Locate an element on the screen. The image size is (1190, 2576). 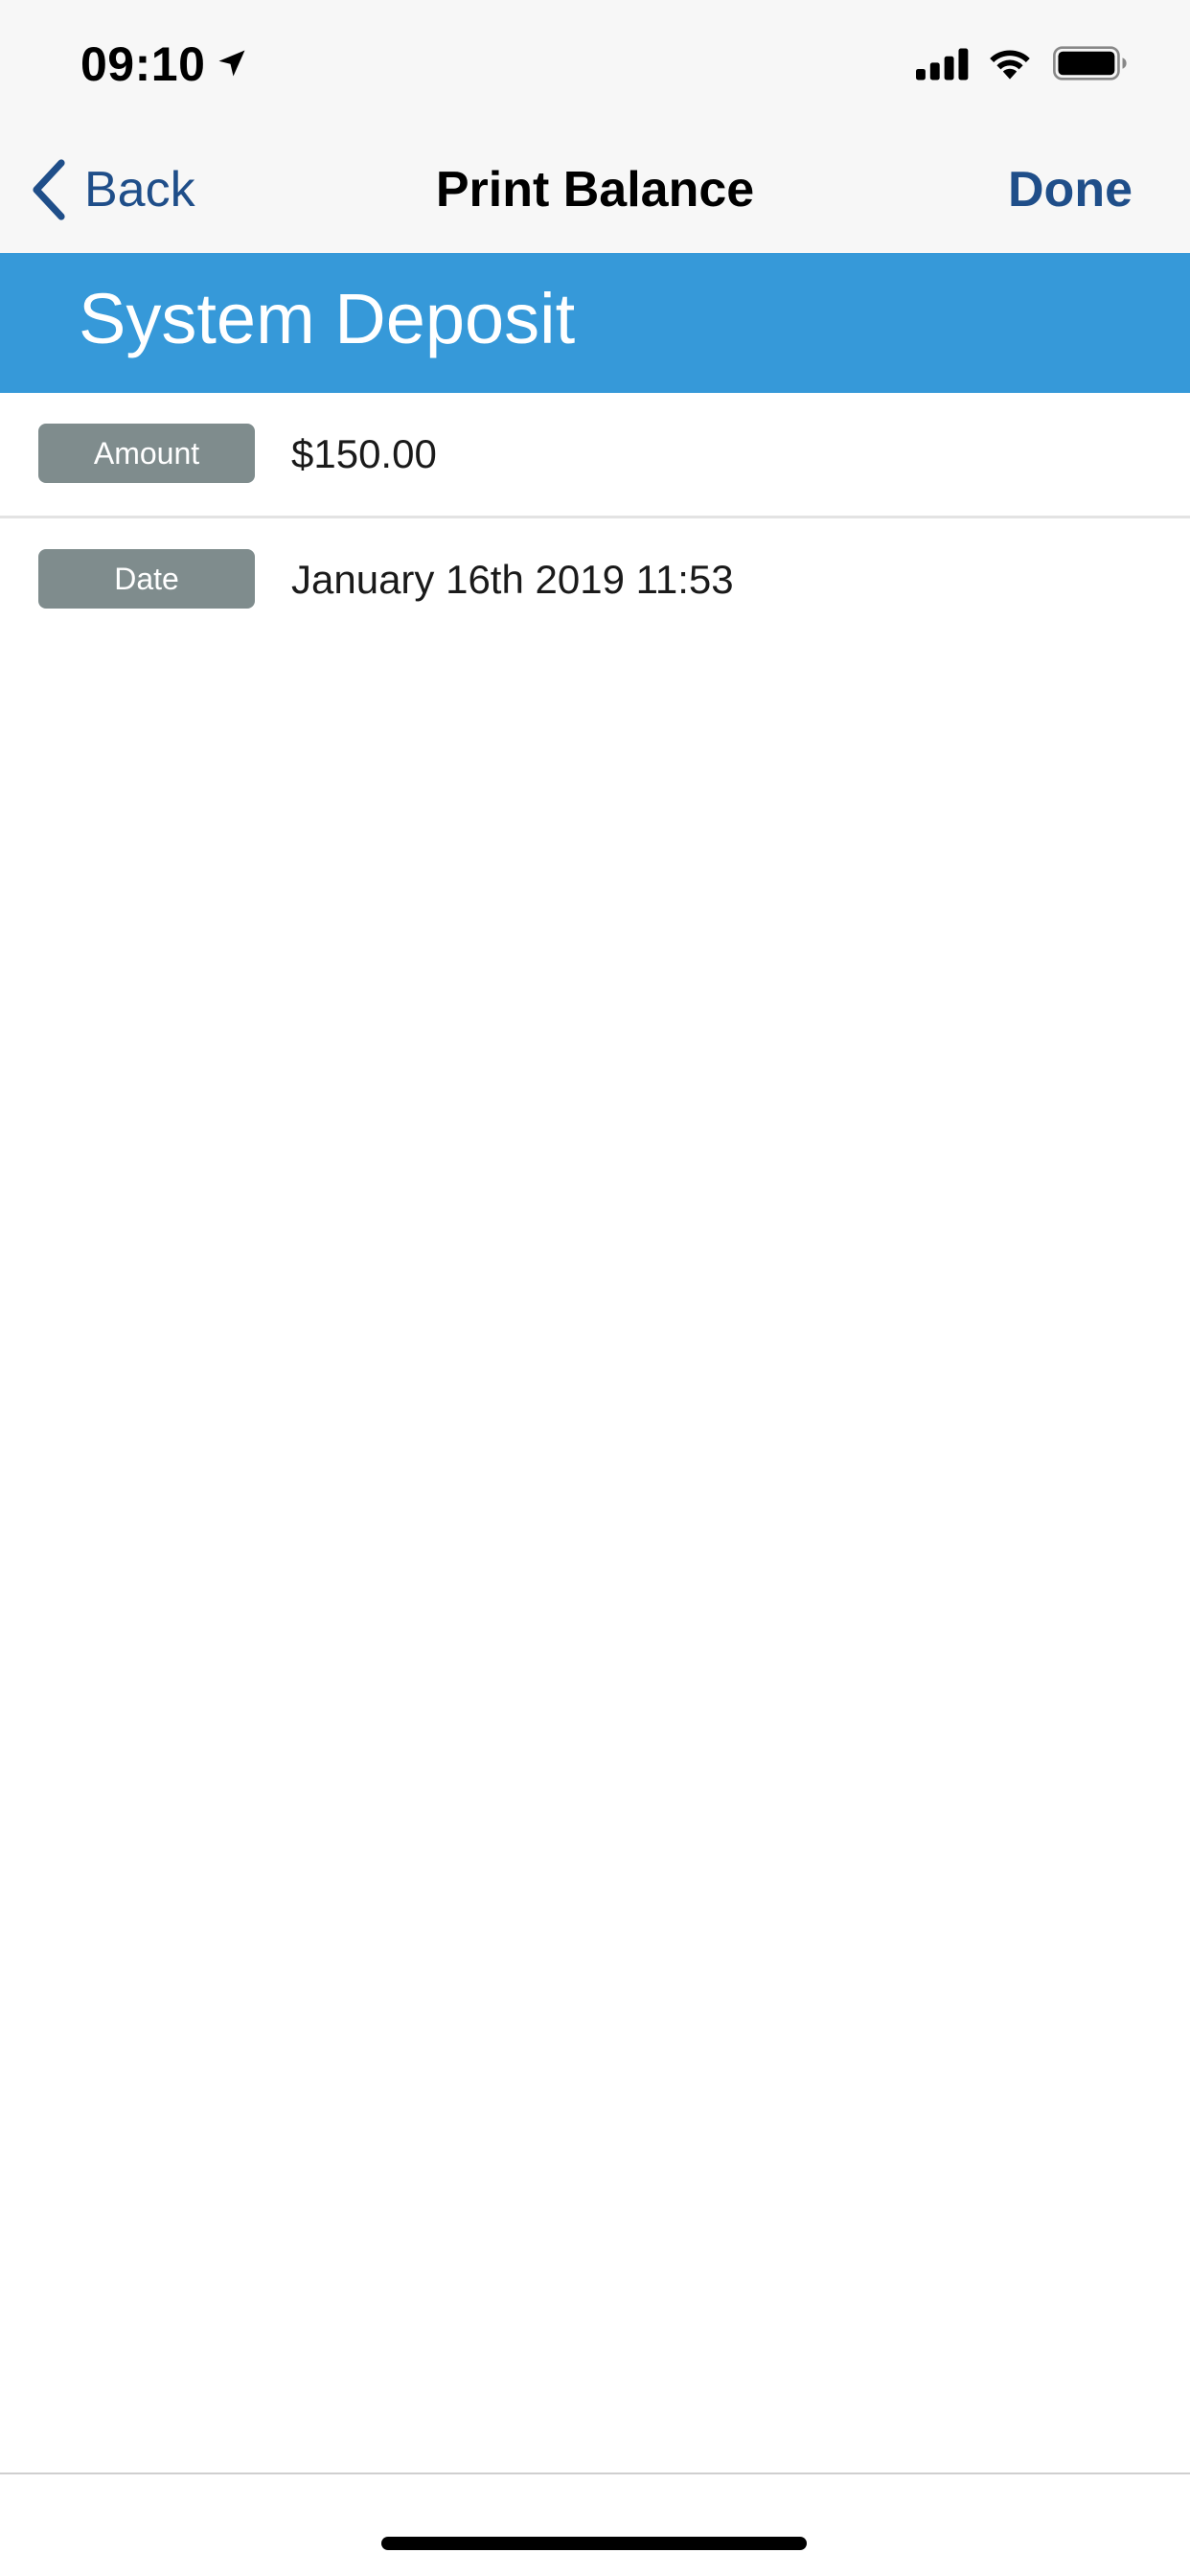
cellular-signal-icon is located at coordinates (943, 64).